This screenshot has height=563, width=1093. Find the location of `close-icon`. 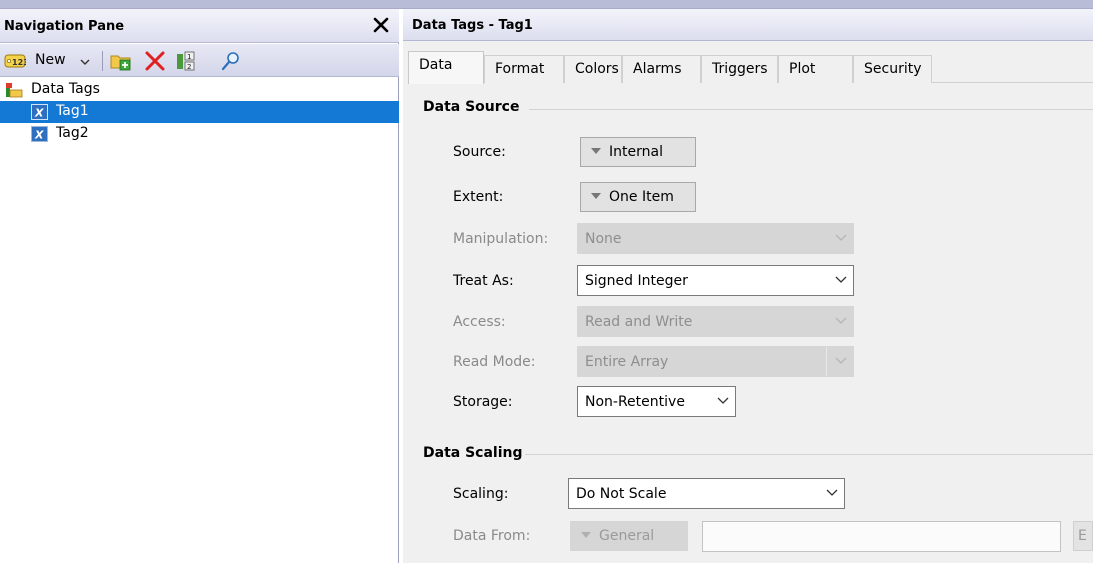

close-icon is located at coordinates (381, 25).